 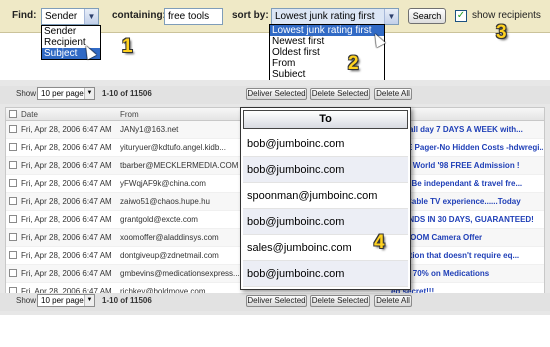 I want to click on search-button: Search, so click(x=427, y=16).